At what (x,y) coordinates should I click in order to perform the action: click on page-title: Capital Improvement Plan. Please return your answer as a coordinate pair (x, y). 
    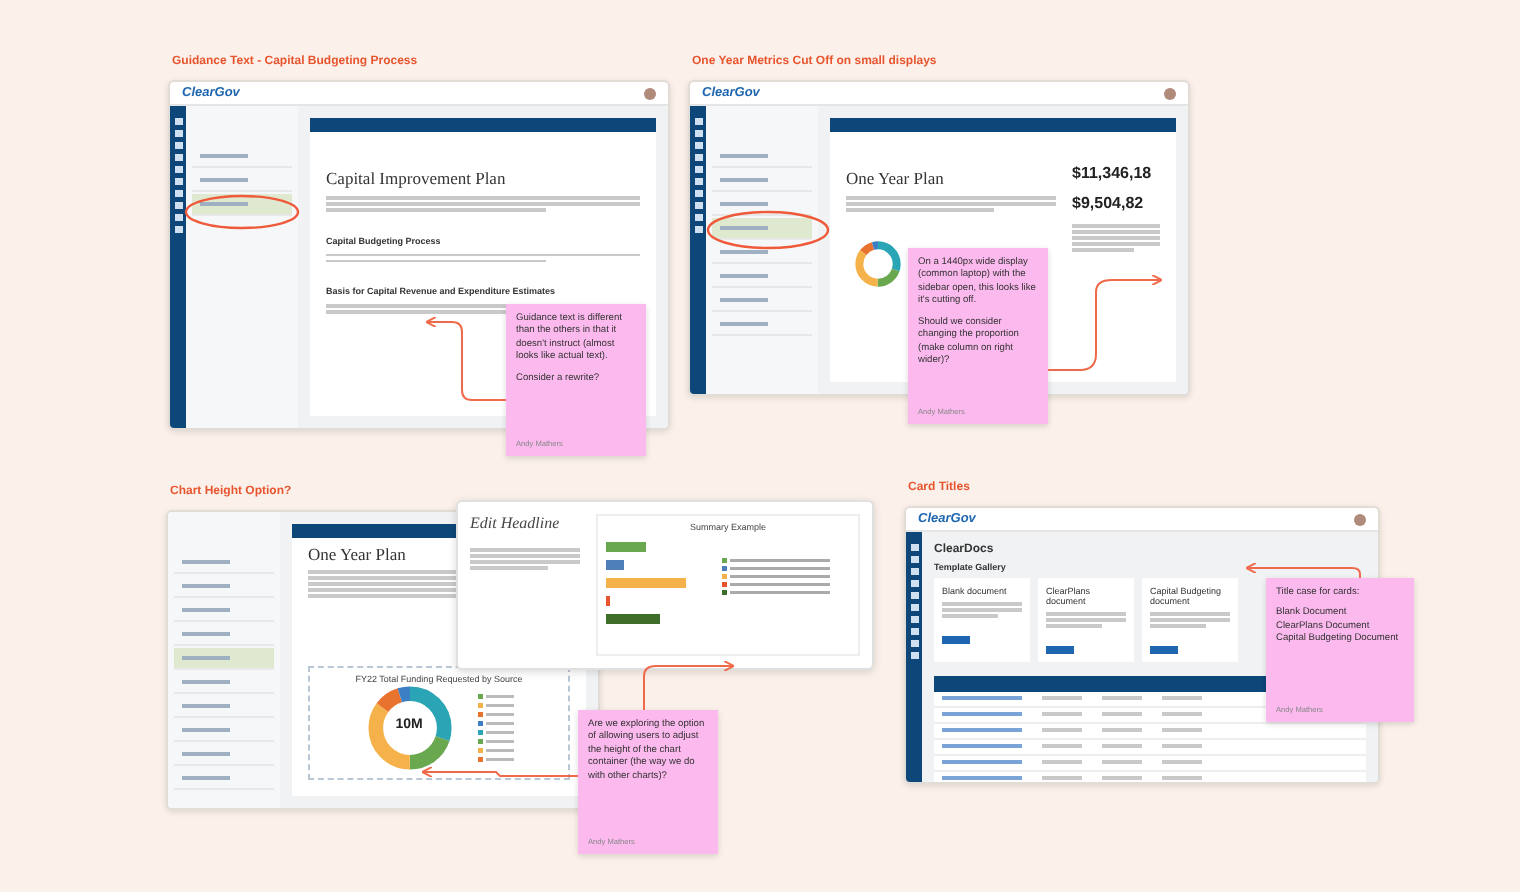
    Looking at the image, I should click on (416, 178).